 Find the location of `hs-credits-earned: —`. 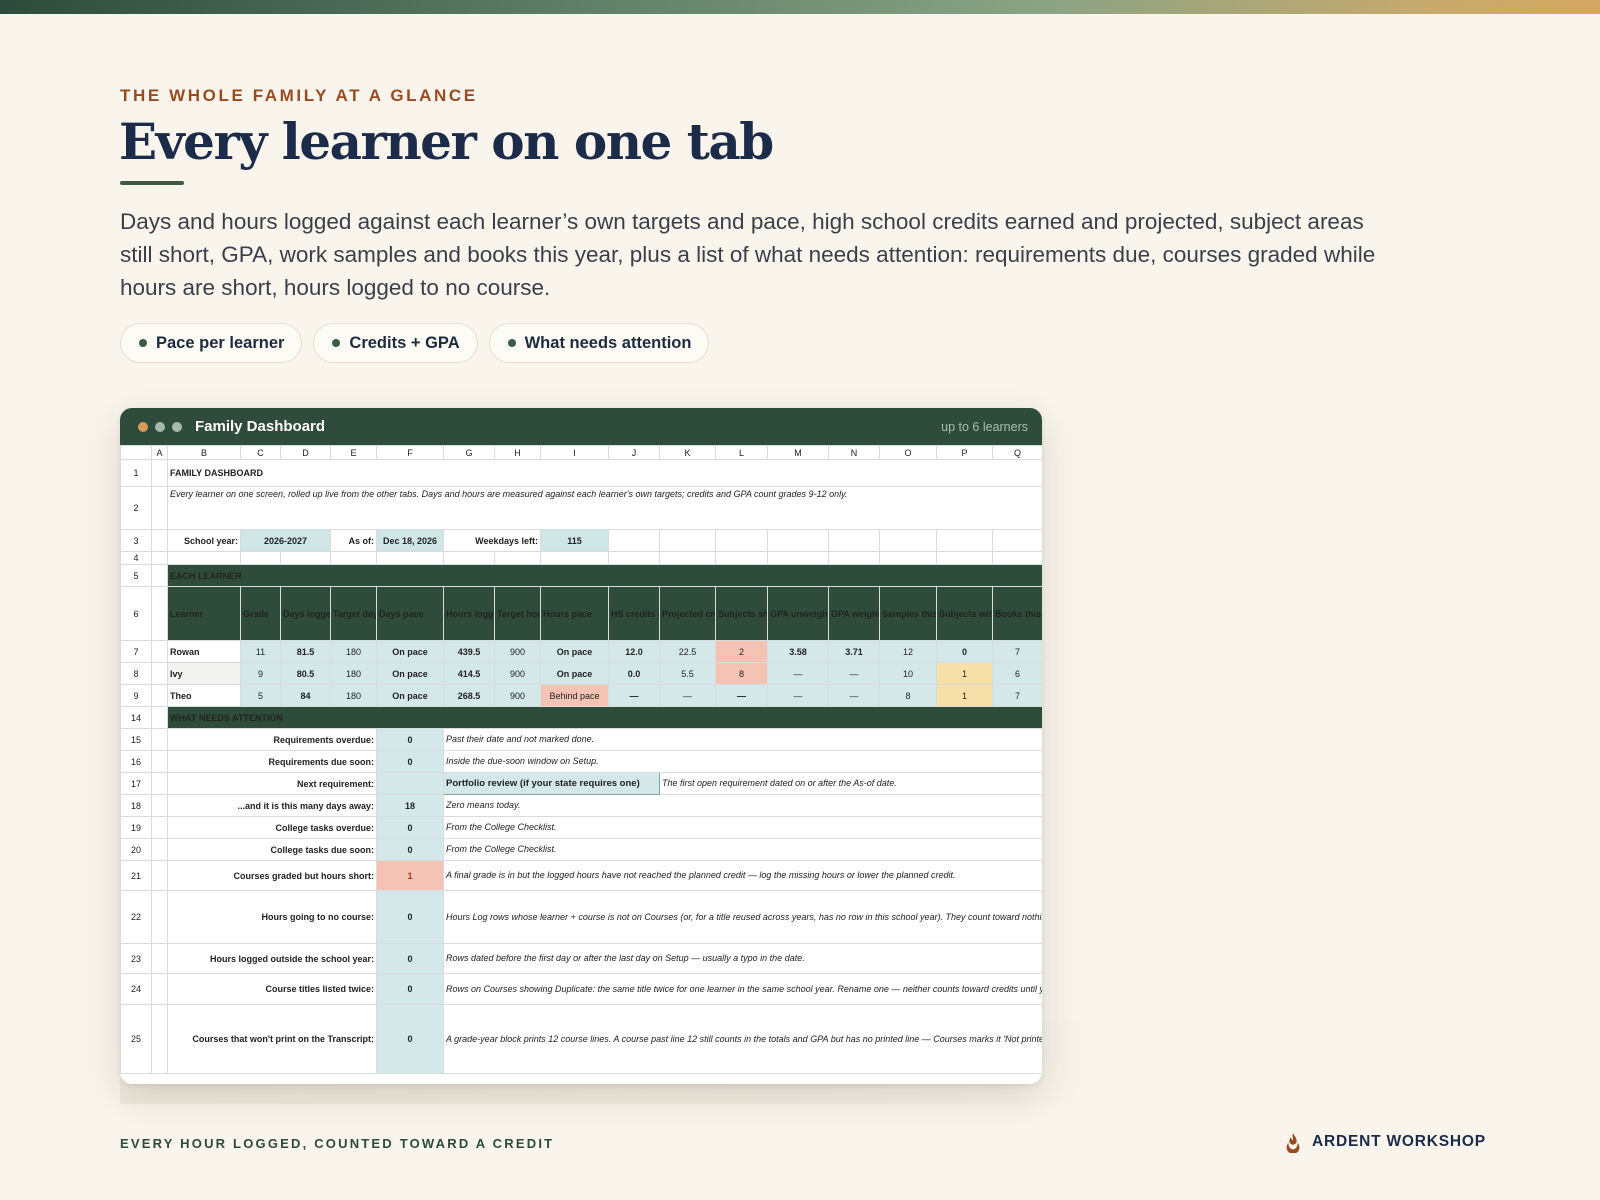

hs-credits-earned: — is located at coordinates (634, 695).